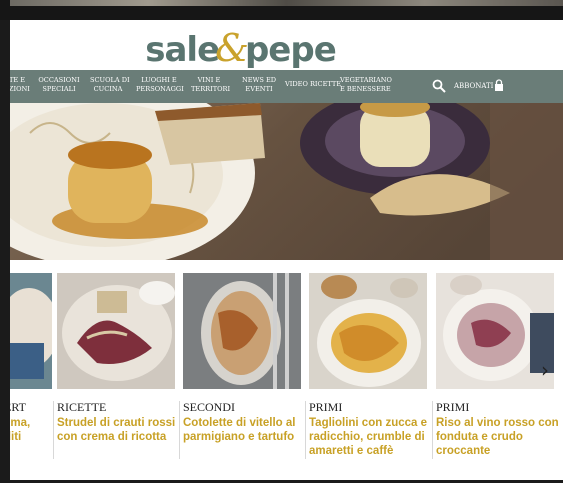 The image size is (563, 483). What do you see at coordinates (160, 85) in the screenshot?
I see `nav-item-luoghi-e-personaggi: LUOGHI E PERSONAGGI` at bounding box center [160, 85].